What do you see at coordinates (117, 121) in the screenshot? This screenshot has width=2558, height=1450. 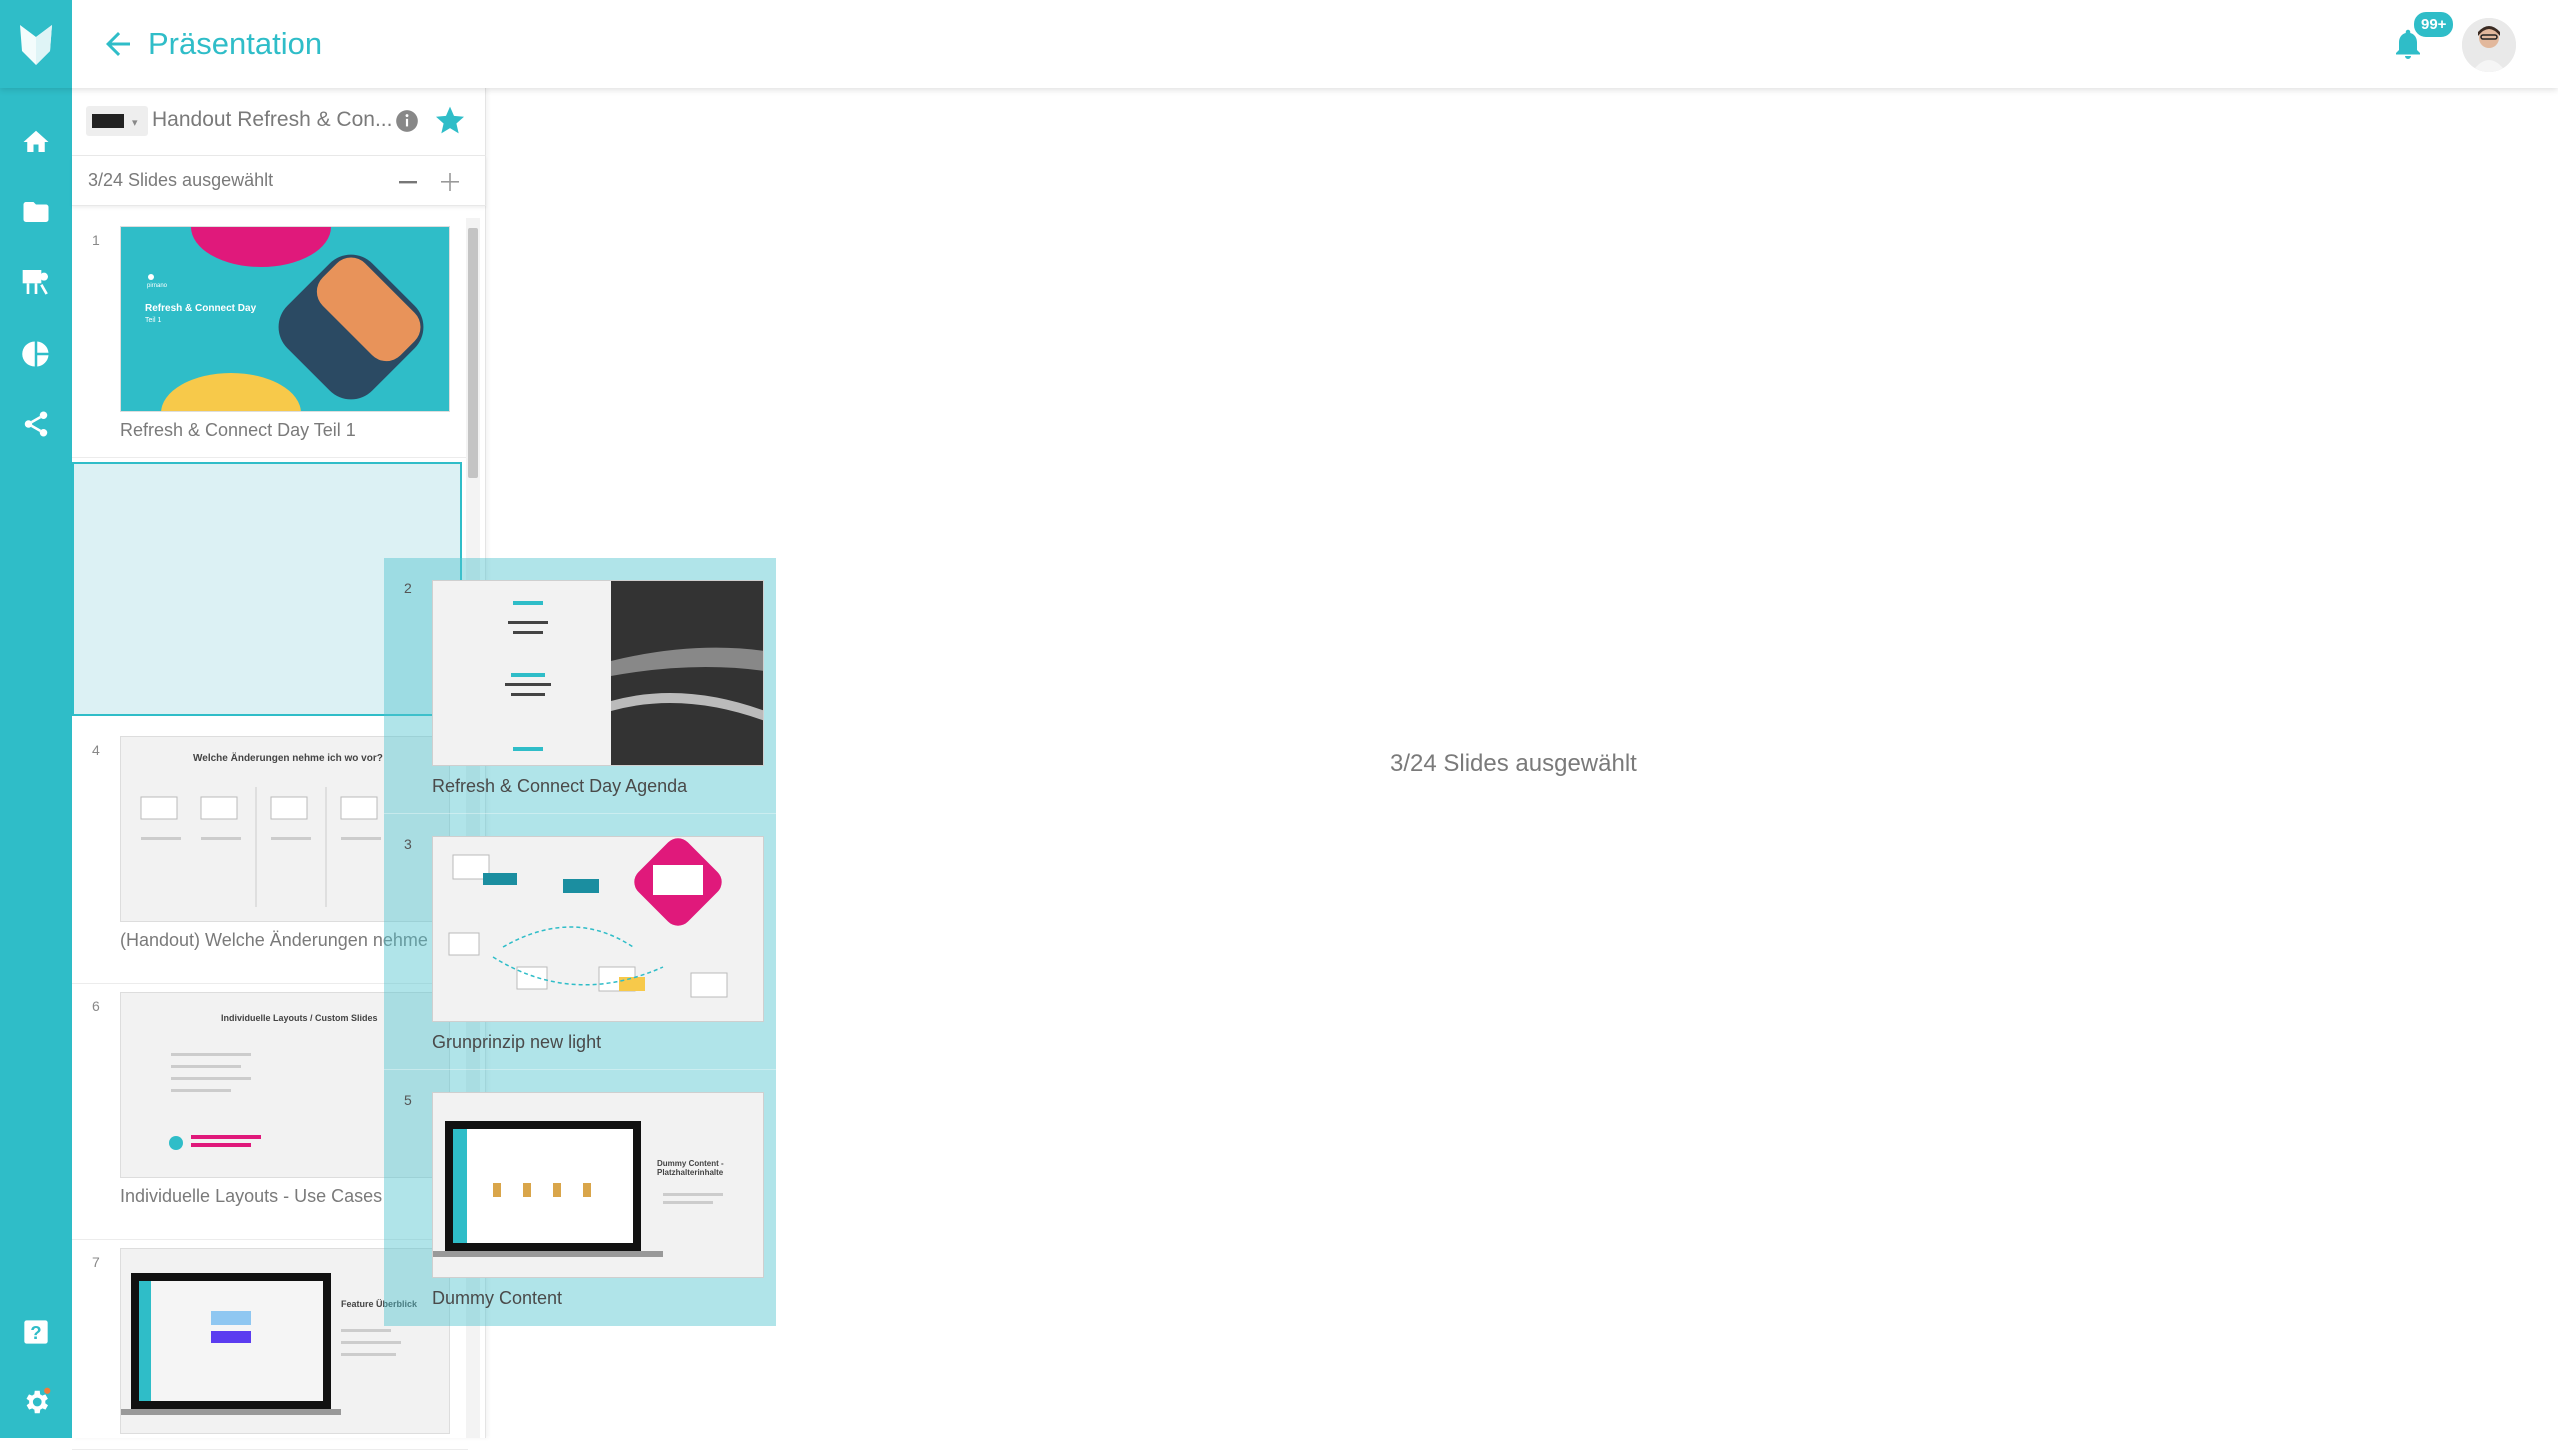 I see `theme-selector: ▾` at bounding box center [117, 121].